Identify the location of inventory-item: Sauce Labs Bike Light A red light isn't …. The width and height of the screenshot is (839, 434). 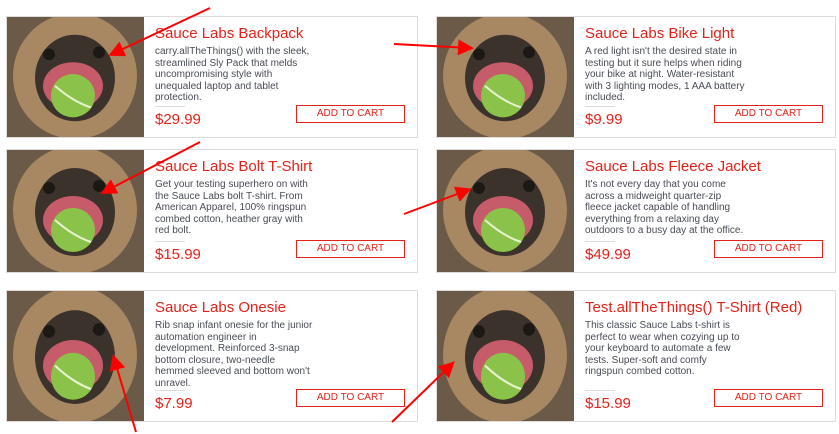
(636, 77).